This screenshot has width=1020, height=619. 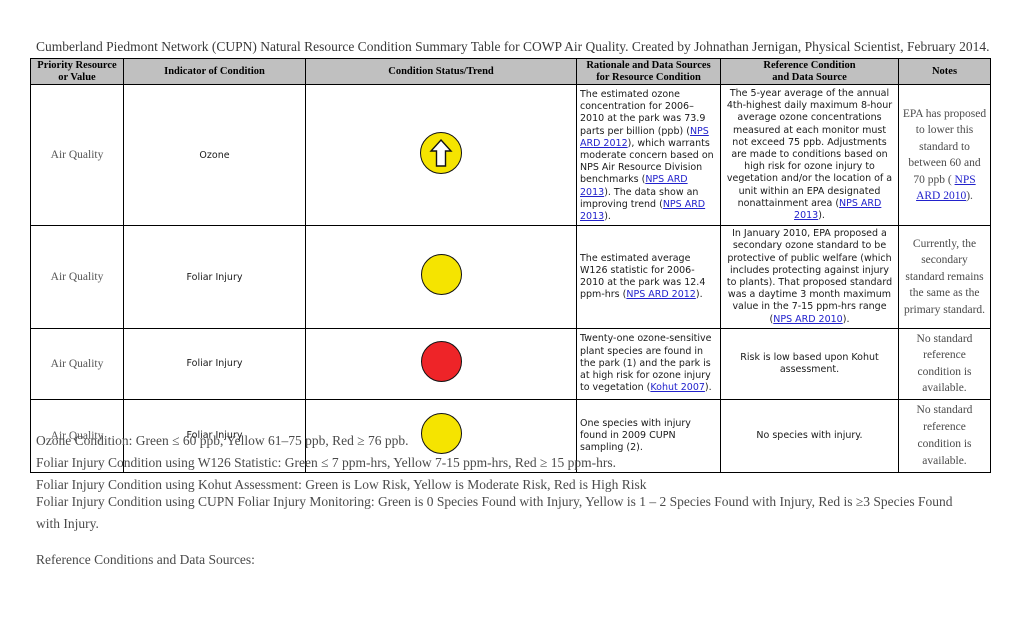 What do you see at coordinates (214, 155) in the screenshot?
I see `cell-indicator: Ozone` at bounding box center [214, 155].